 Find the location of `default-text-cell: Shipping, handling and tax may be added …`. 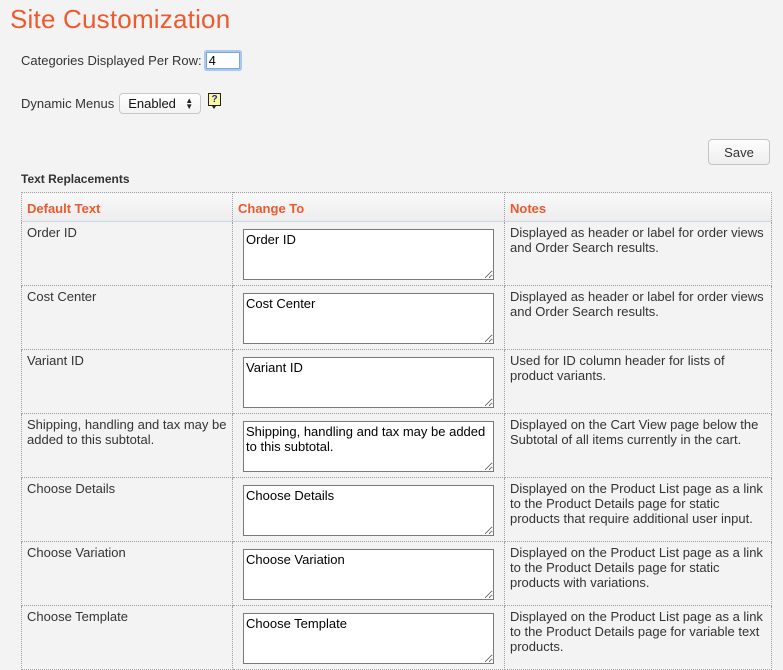

default-text-cell: Shipping, handling and tax may be added … is located at coordinates (127, 445).